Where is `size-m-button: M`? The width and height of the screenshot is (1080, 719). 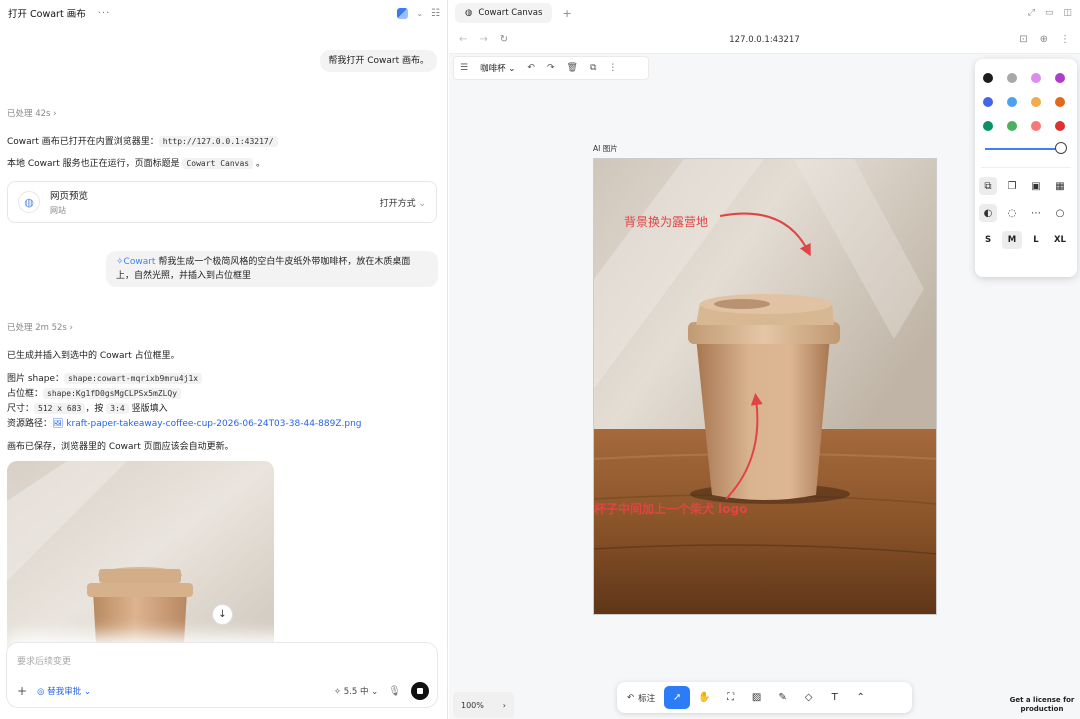
size-m-button: M is located at coordinates (1012, 240).